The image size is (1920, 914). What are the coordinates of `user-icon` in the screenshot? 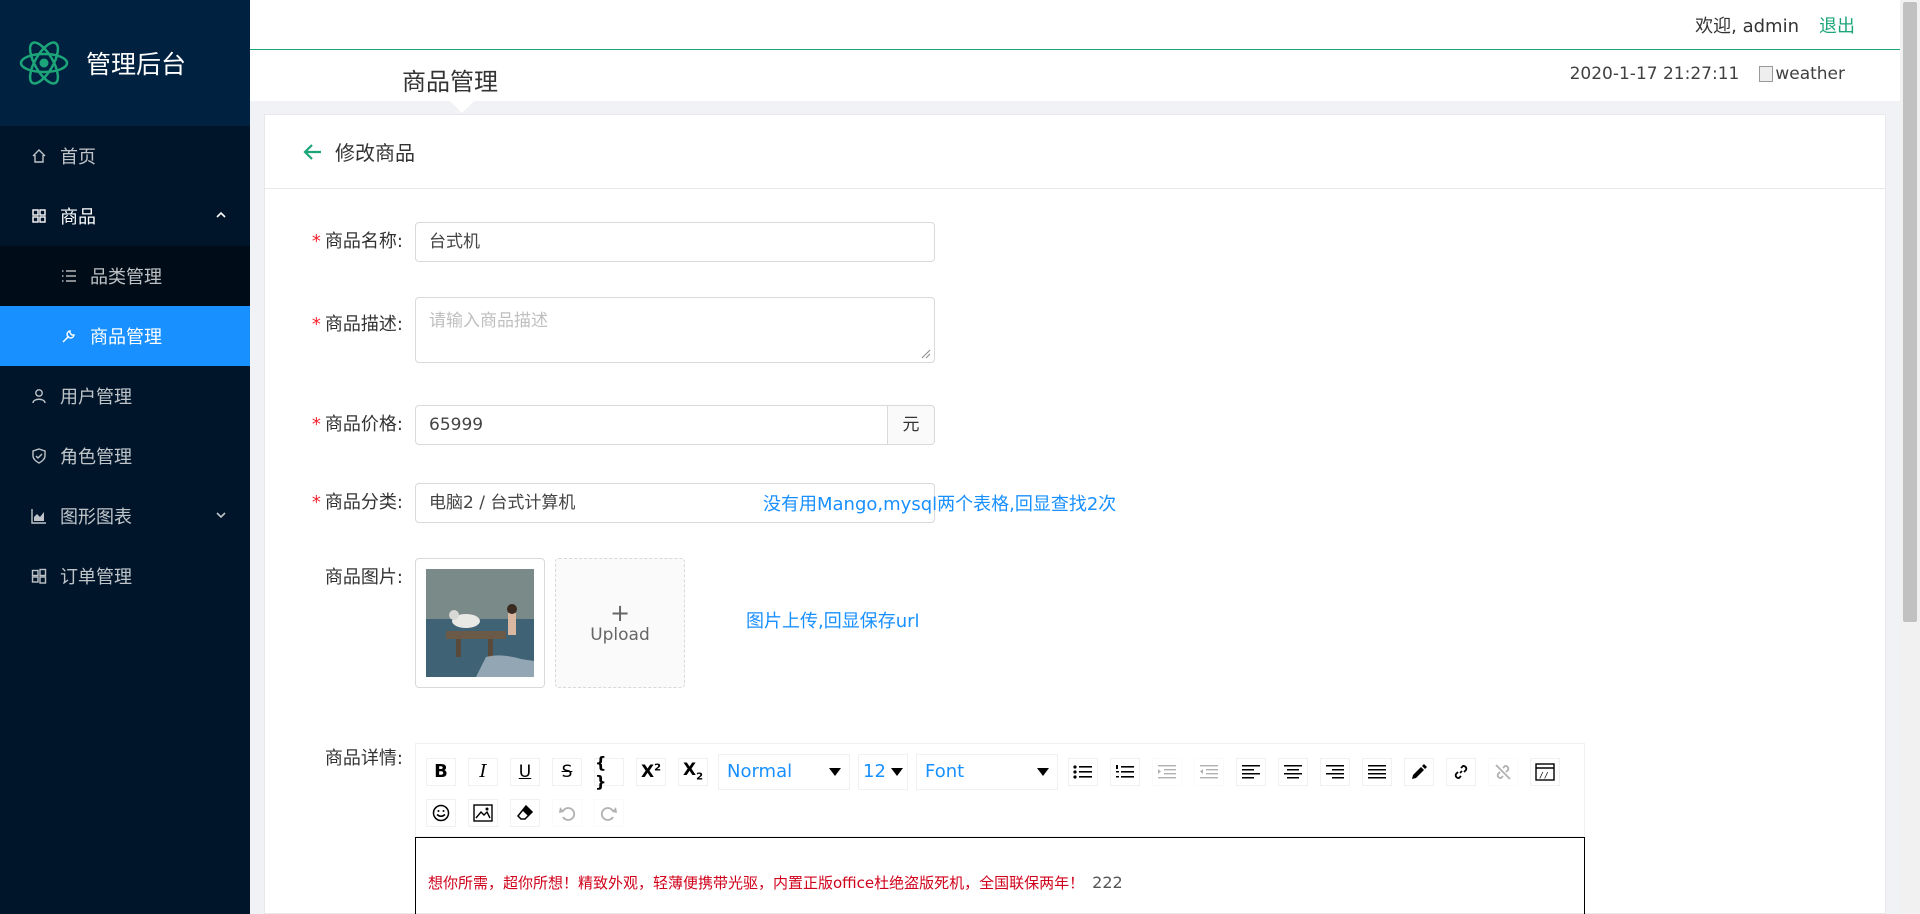 It's located at (39, 396).